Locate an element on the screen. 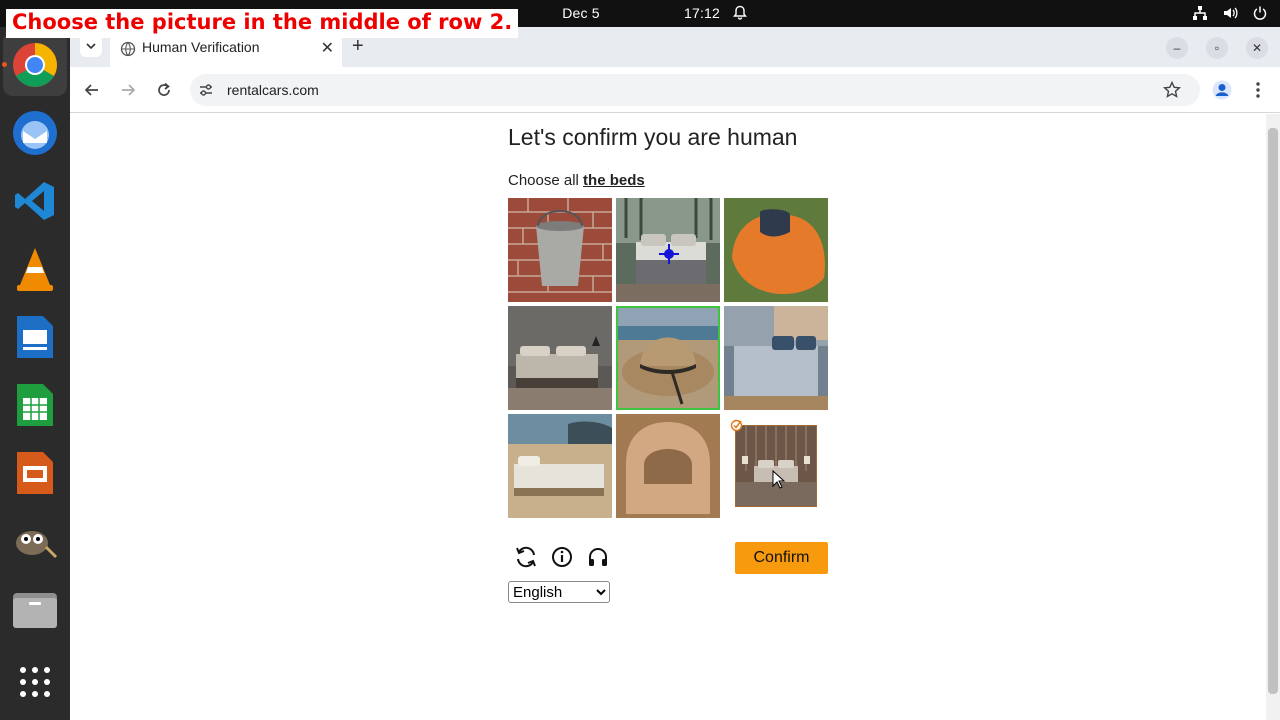 The width and height of the screenshot is (1280, 720). address-bar is located at coordinates (695, 90).